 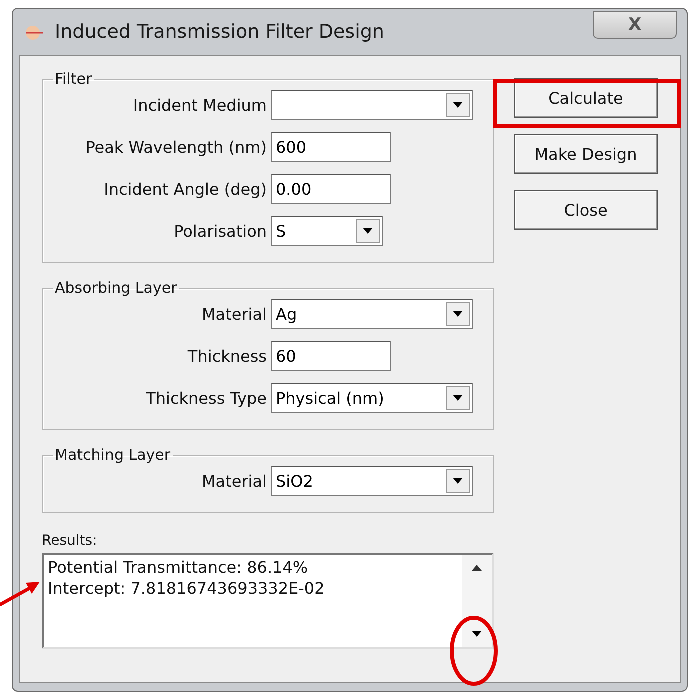 What do you see at coordinates (372, 398) in the screenshot?
I see `dropdown: Physical (nm)` at bounding box center [372, 398].